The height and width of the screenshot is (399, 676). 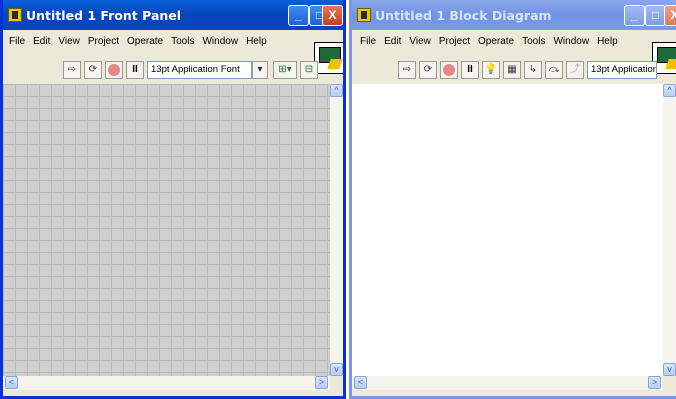 I want to click on front-panel-titlebar: Untitled 1 Front Panel _ □ X, so click(x=173, y=15).